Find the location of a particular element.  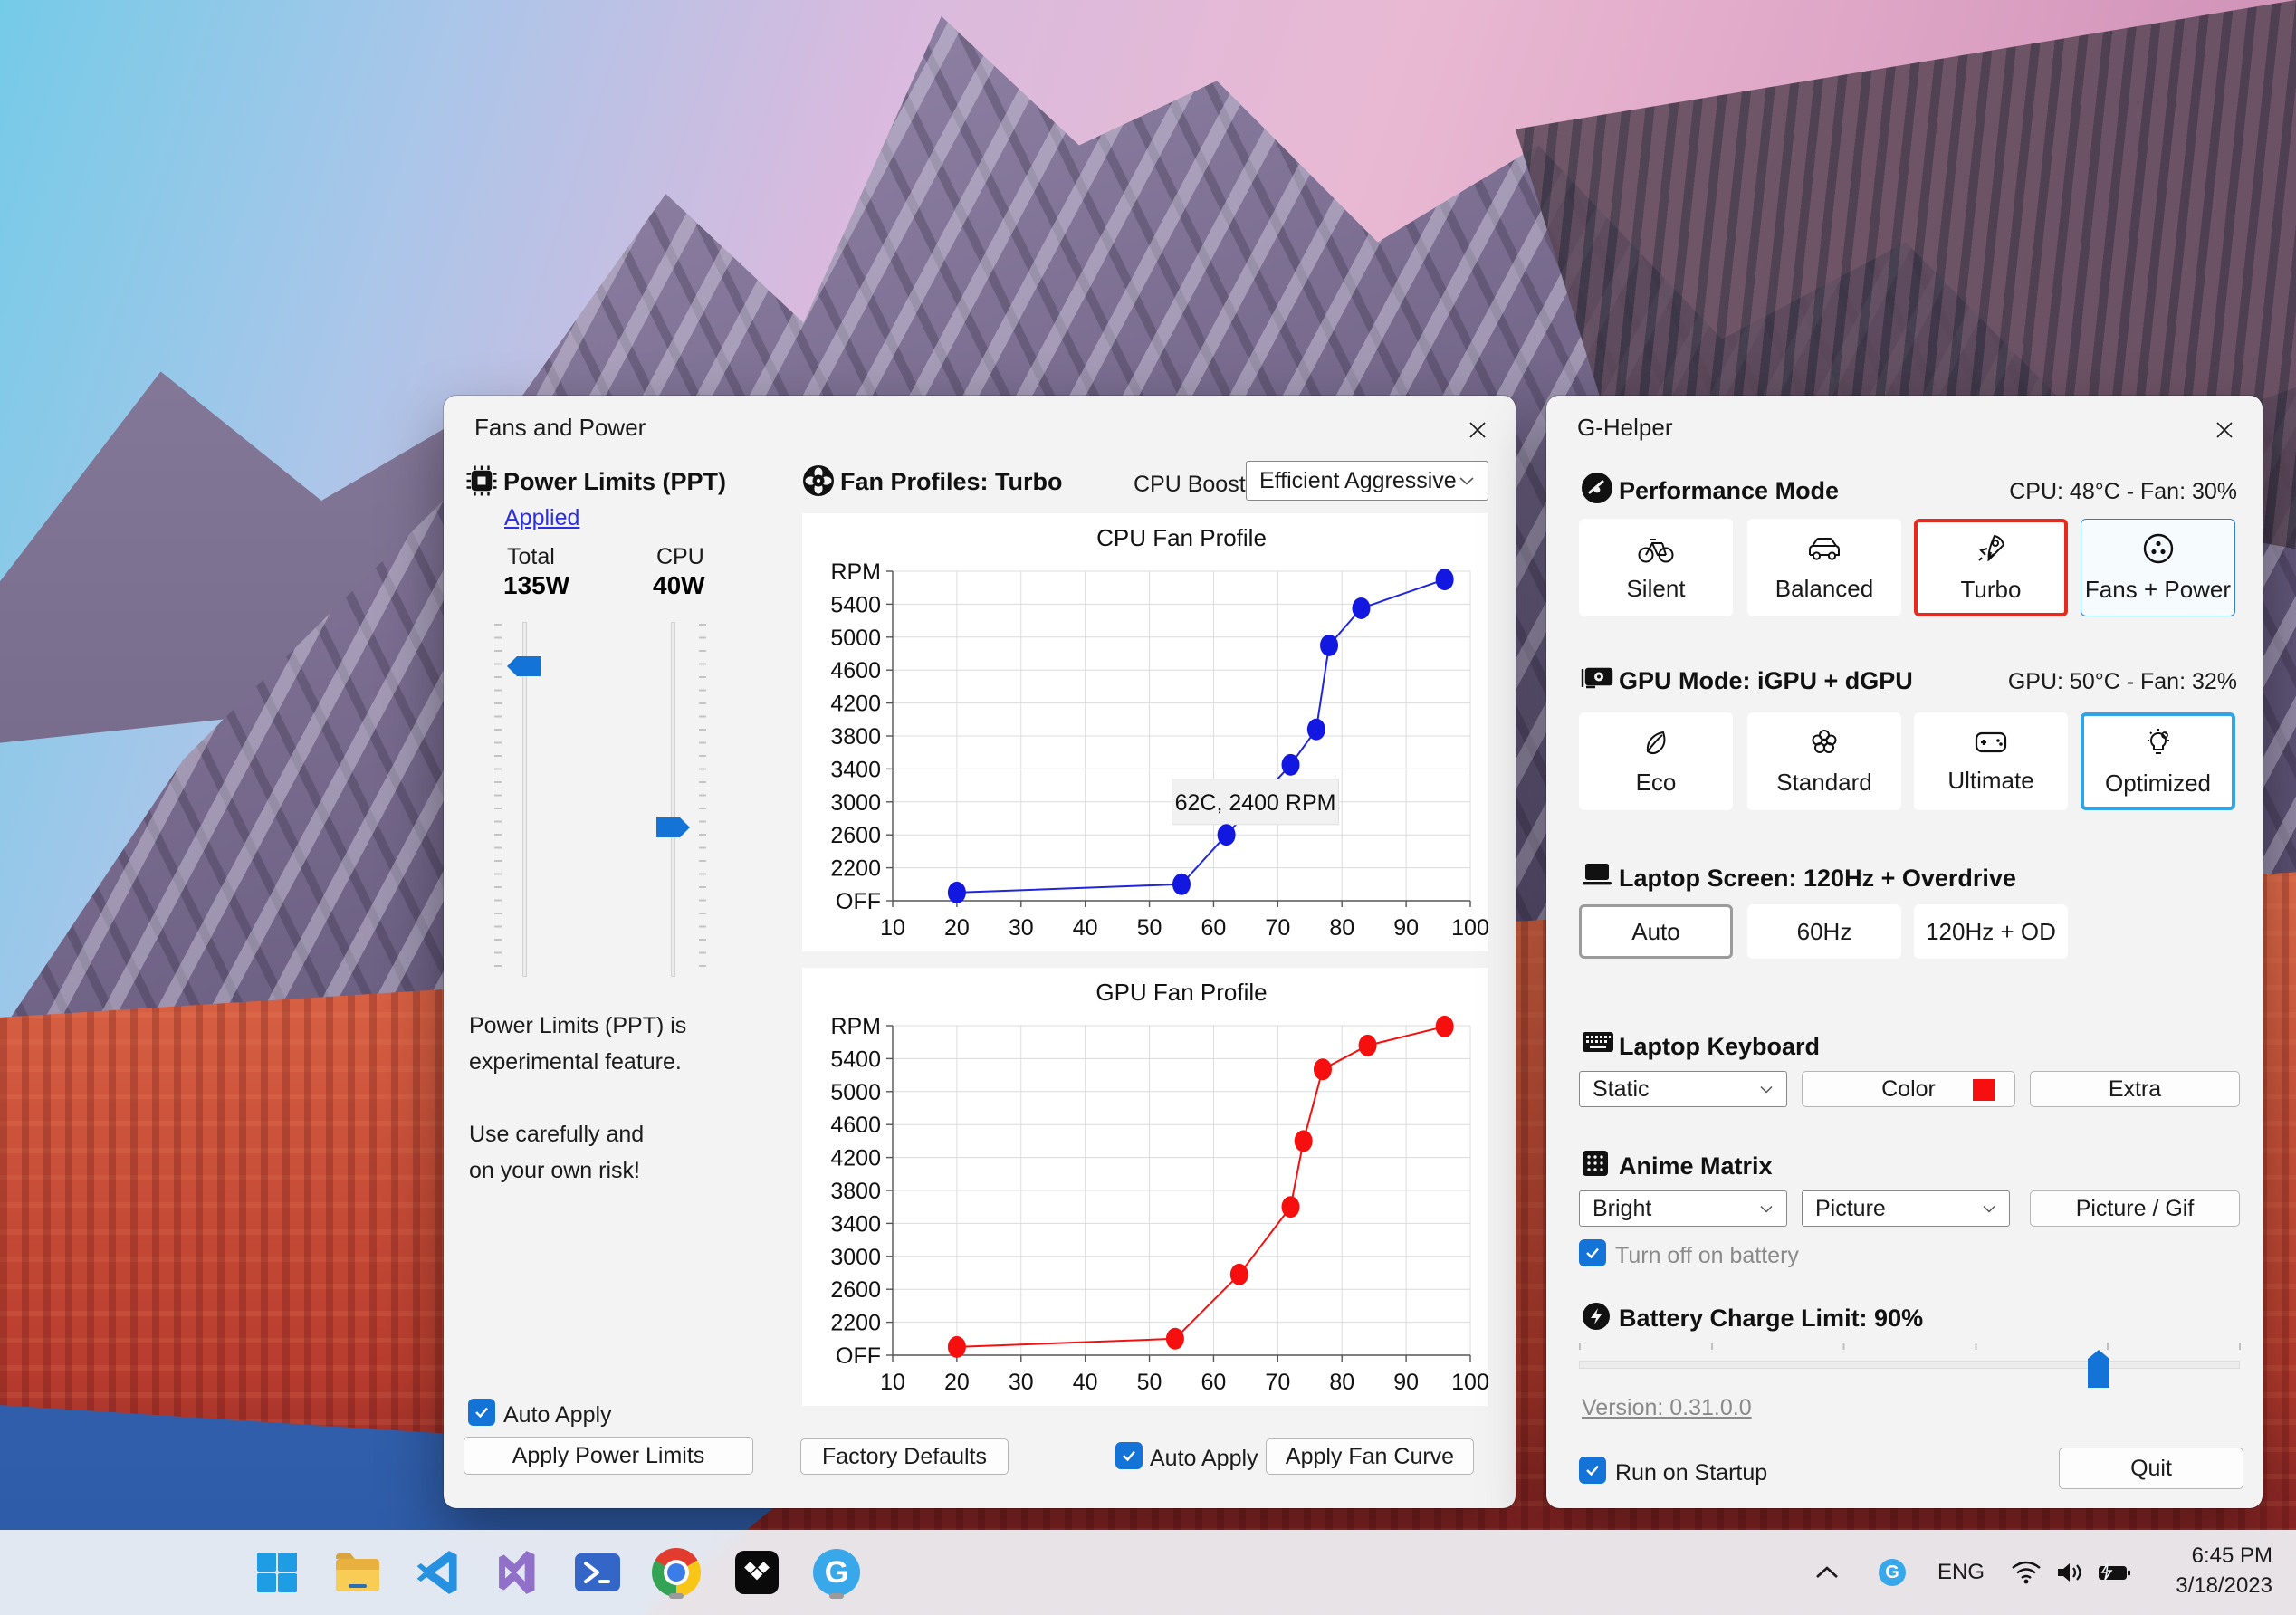

battery-limit-slider is located at coordinates (1910, 1368).